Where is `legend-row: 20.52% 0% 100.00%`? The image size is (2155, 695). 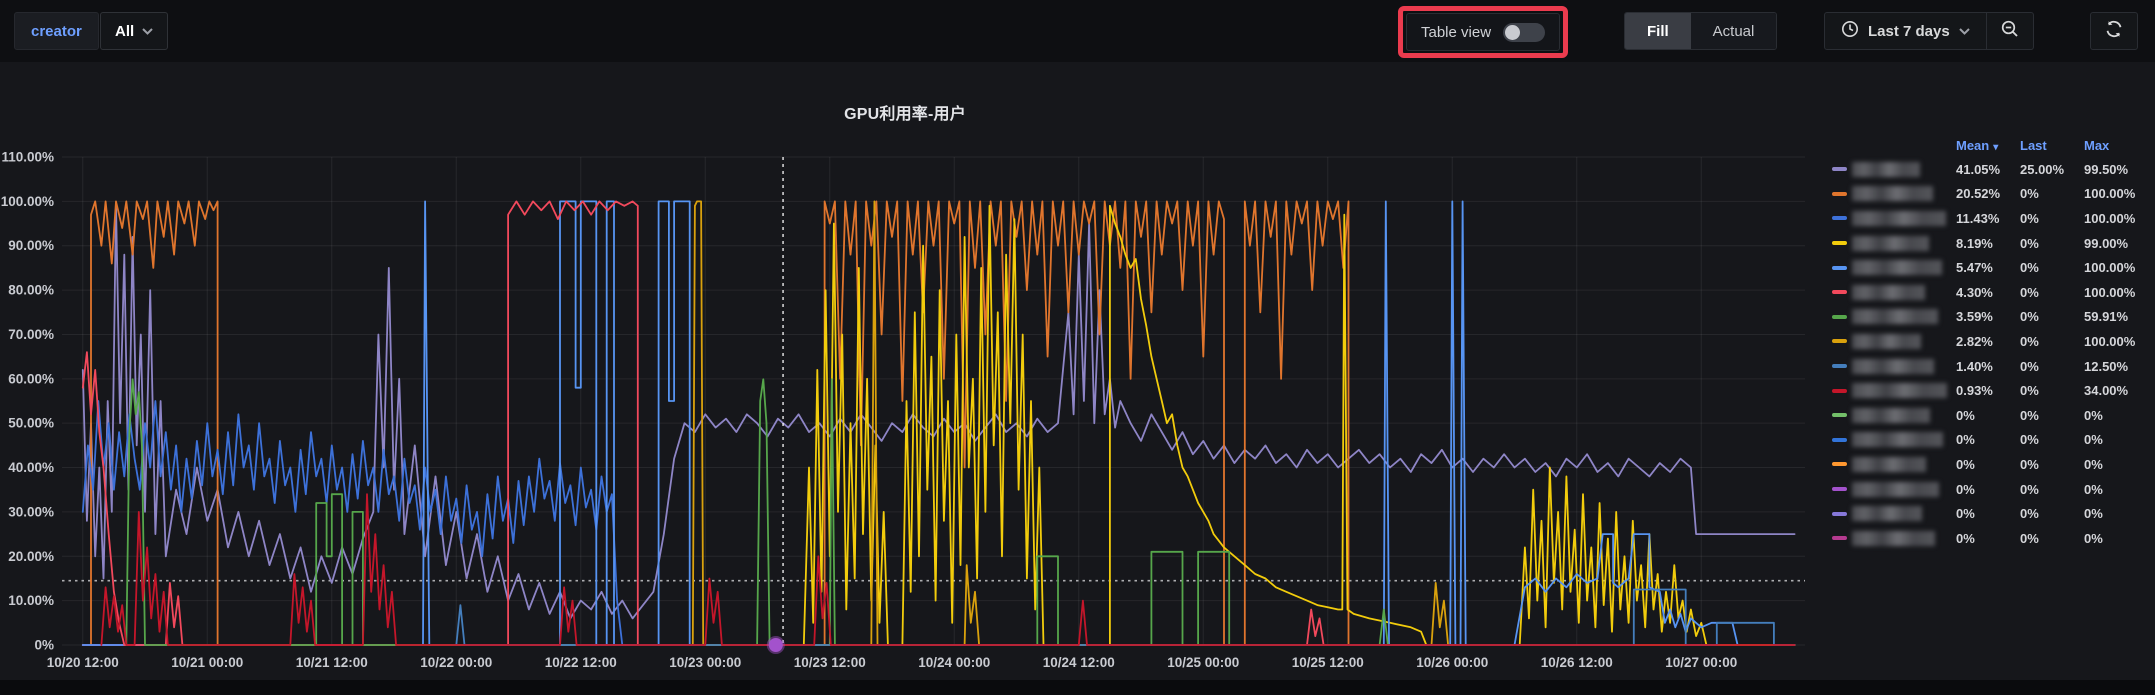
legend-row: 20.52% 0% 100.00% is located at coordinates (1990, 194).